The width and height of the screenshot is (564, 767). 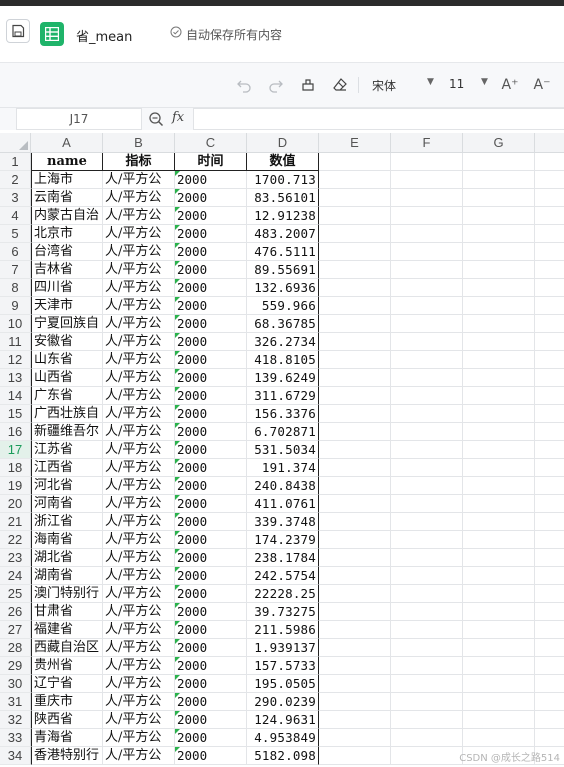 I want to click on cell-value: 1700.713, so click(x=283, y=180).